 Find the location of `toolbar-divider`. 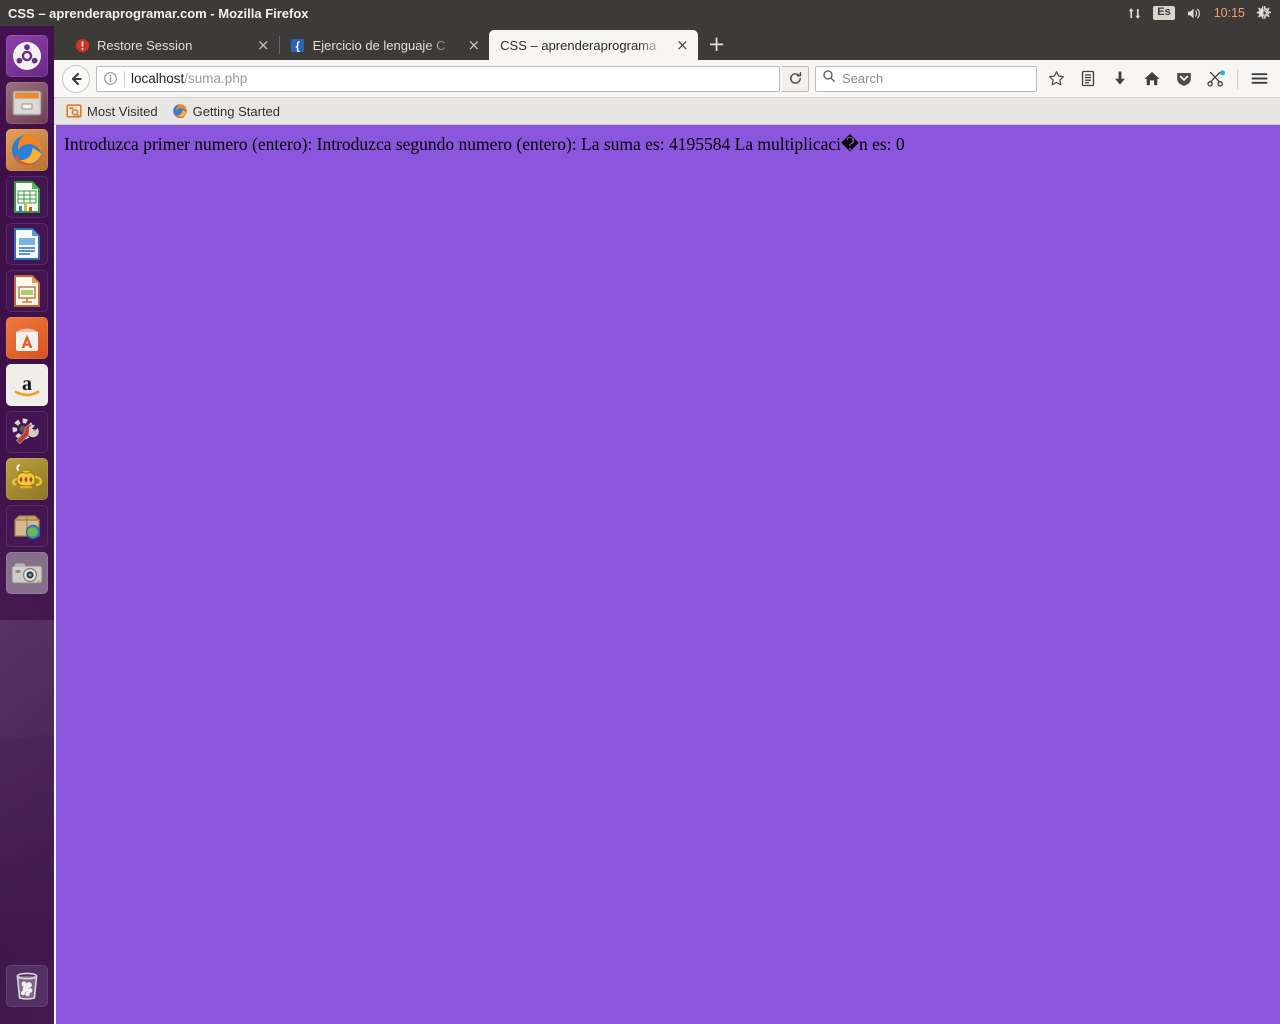

toolbar-divider is located at coordinates (1237, 78).